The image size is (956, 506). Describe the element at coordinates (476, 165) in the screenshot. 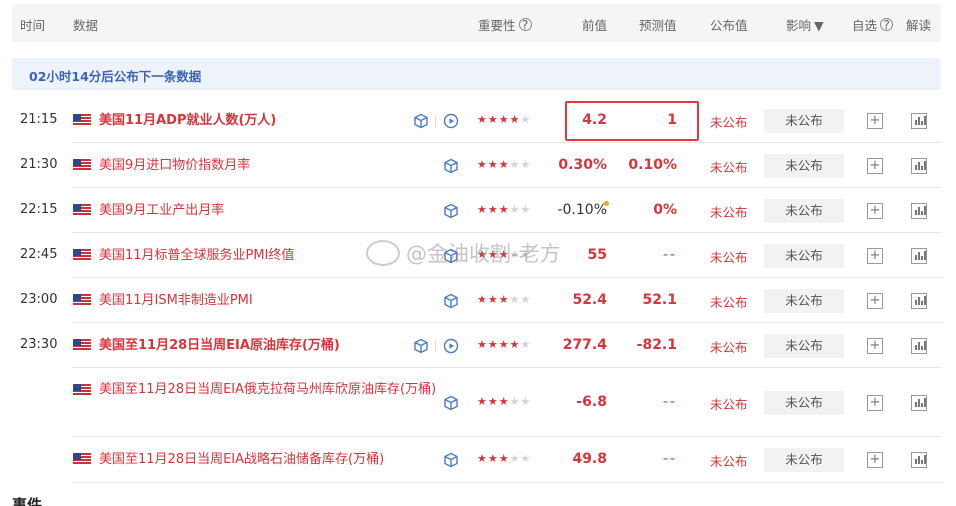

I see `table-row: 21:30 美国9月进口物价指数月率 ★★★★★ 0.30% 0.10% 未公布 未公布 +` at that location.